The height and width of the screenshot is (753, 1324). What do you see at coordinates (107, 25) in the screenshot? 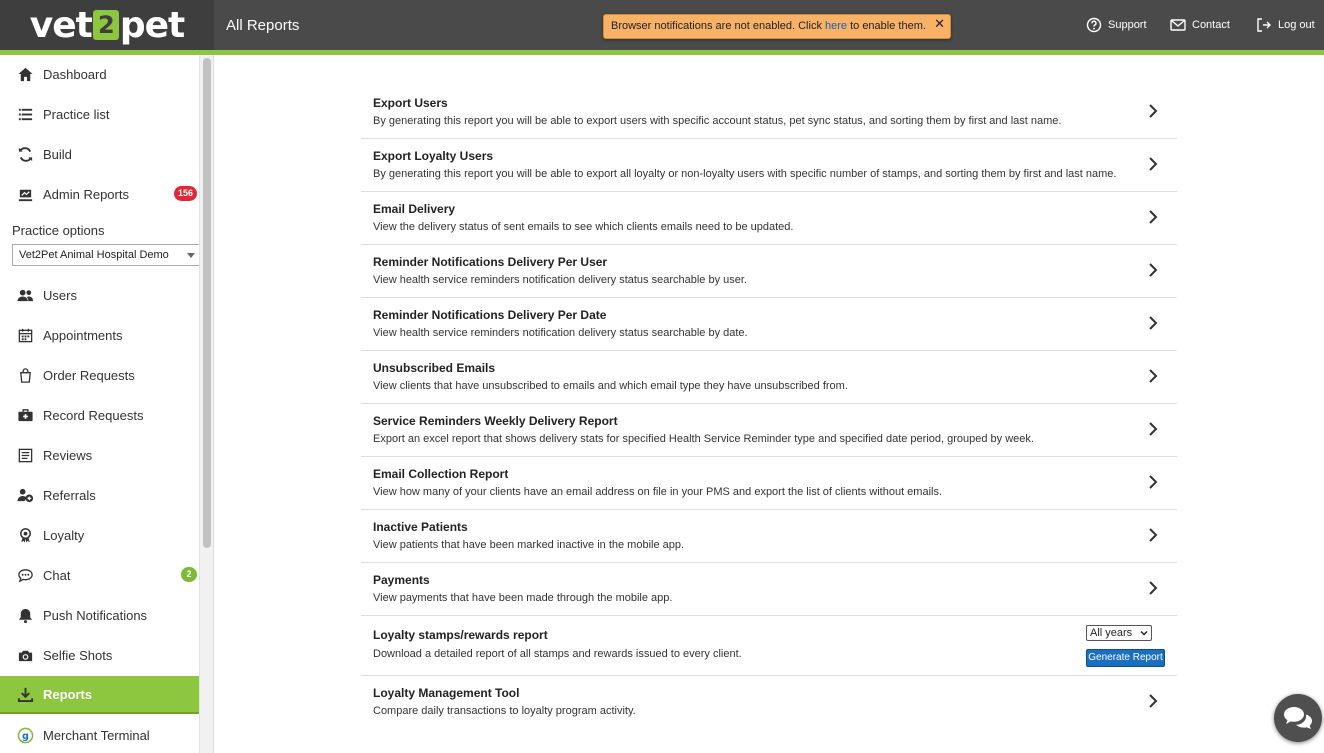
I see `vet2pet-logo: vet 2 pet` at bounding box center [107, 25].